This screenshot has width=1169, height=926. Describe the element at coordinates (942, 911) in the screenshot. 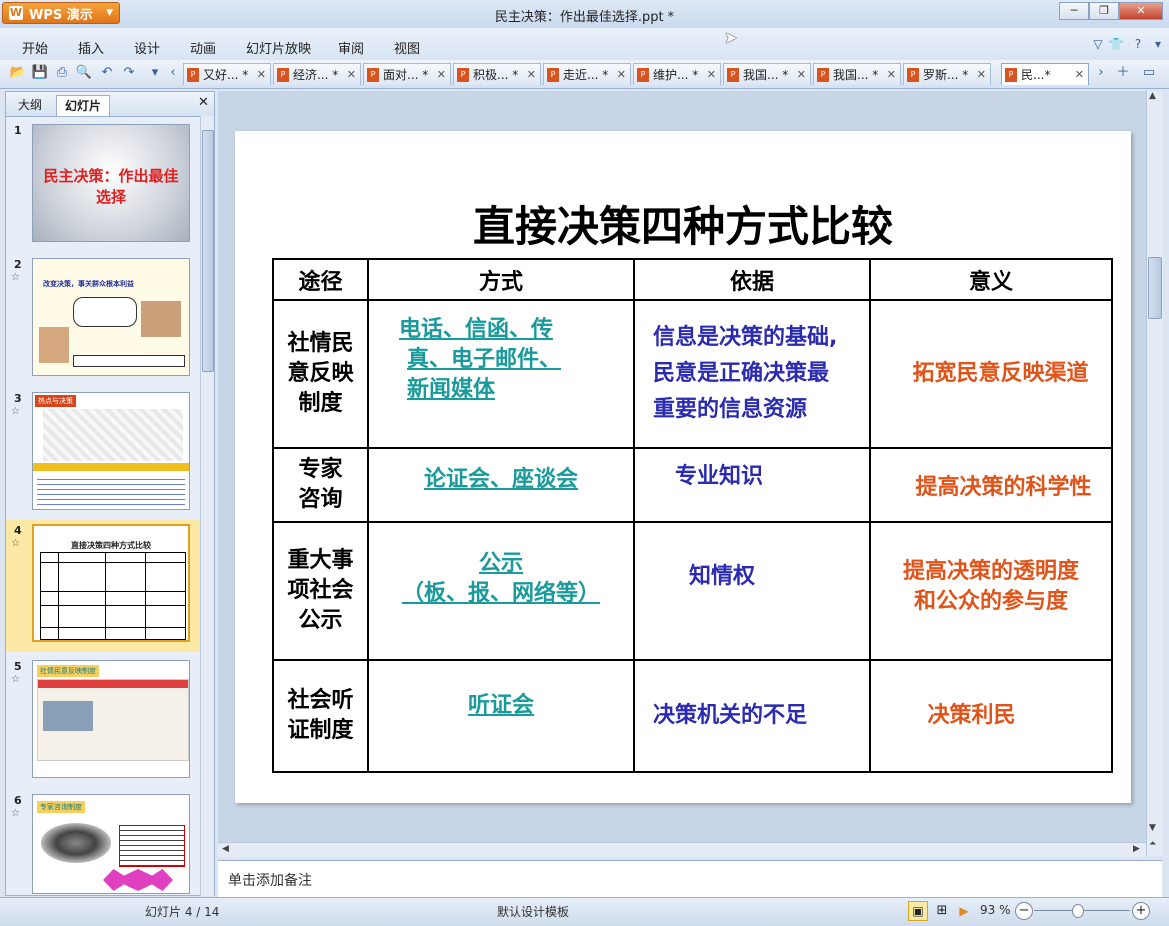

I see `slide-sorter-icon: ⊞` at that location.